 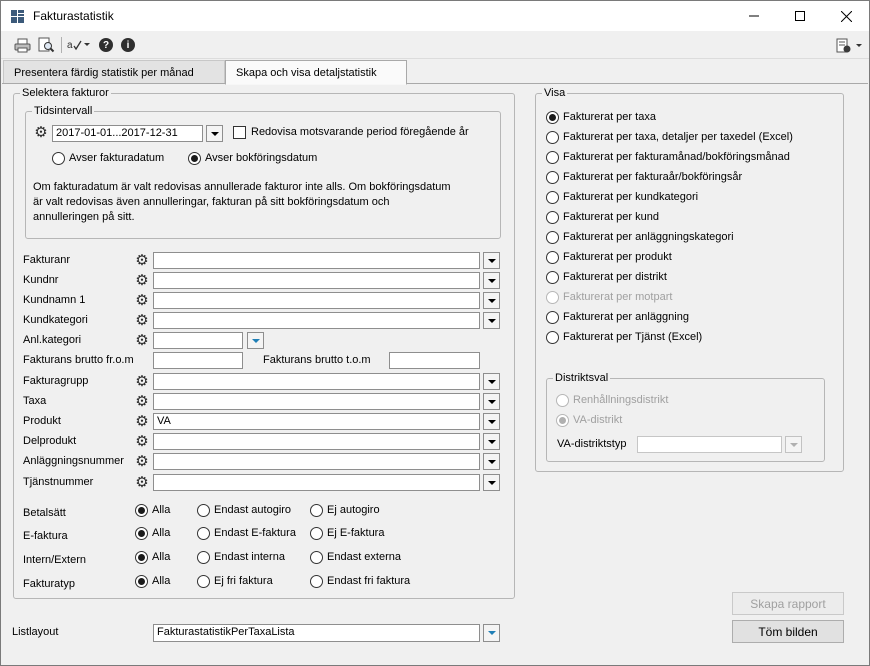 What do you see at coordinates (316, 633) in the screenshot?
I see `listlayout-input: FakturastatistikPerTaxaLista` at bounding box center [316, 633].